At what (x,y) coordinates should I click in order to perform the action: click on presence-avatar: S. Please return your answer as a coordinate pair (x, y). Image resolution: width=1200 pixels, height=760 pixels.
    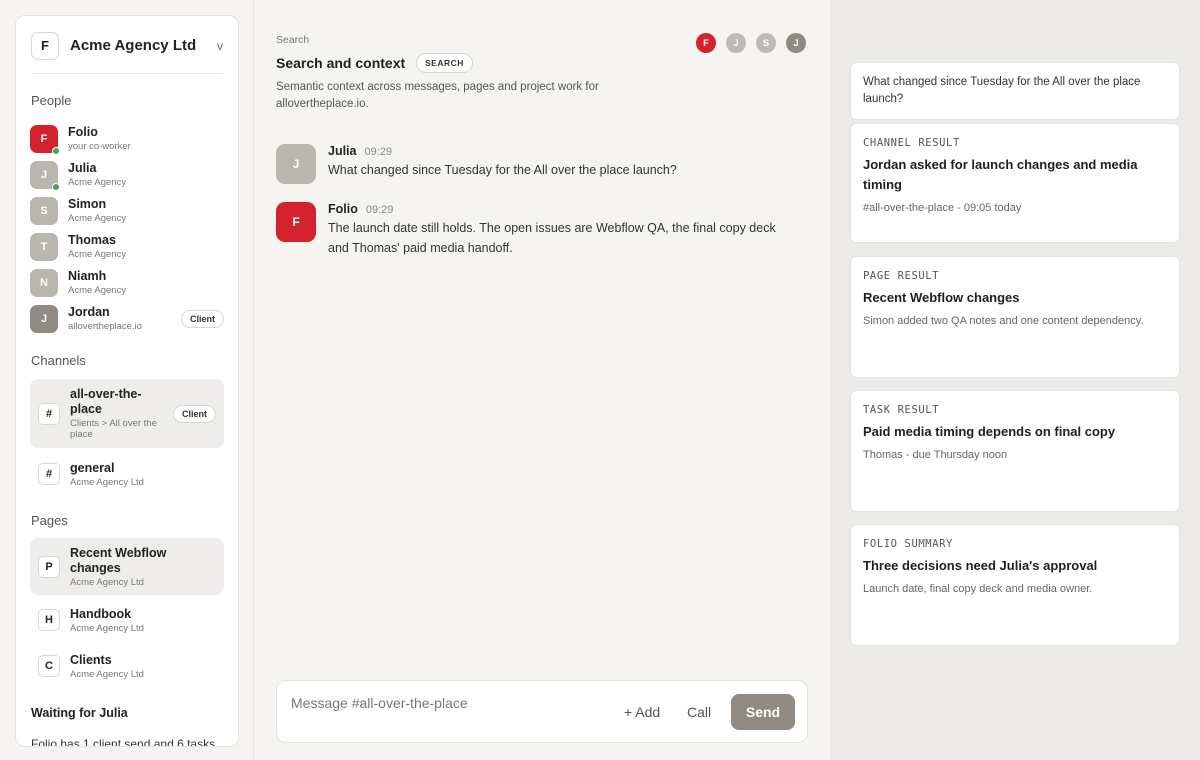
    Looking at the image, I should click on (766, 43).